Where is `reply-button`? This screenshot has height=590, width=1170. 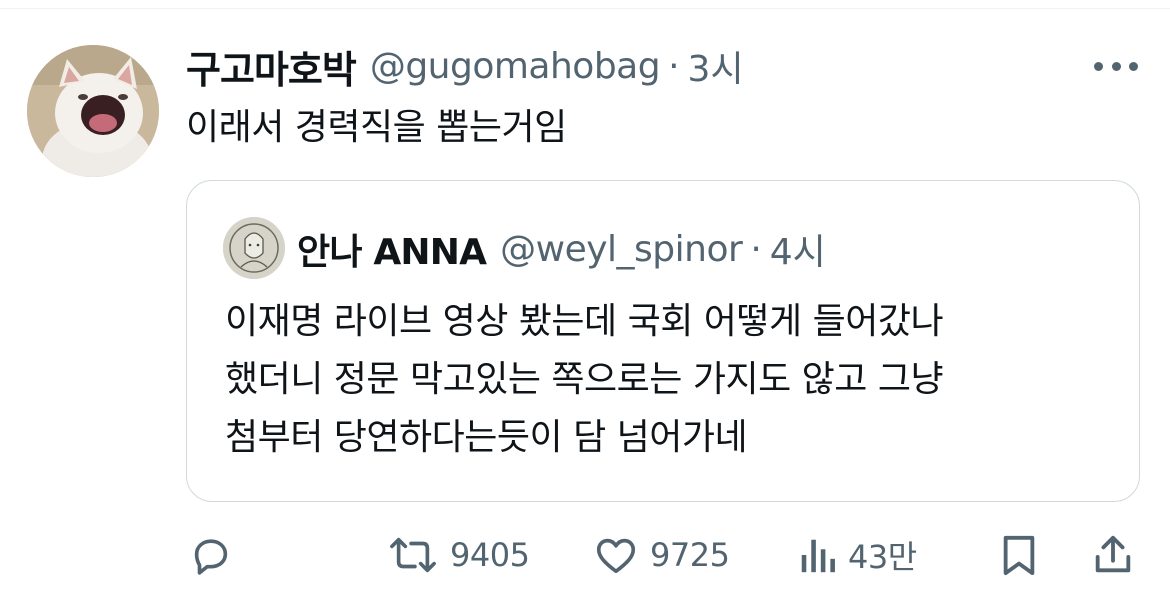
reply-button is located at coordinates (211, 555).